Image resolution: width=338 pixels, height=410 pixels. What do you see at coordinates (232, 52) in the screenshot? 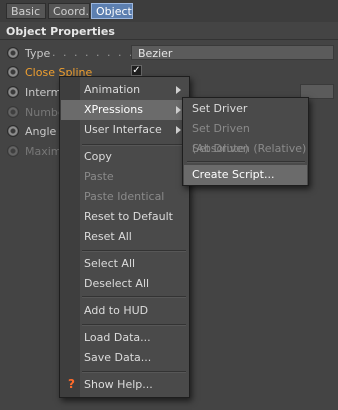
I see `type-dropdown: Bezier` at bounding box center [232, 52].